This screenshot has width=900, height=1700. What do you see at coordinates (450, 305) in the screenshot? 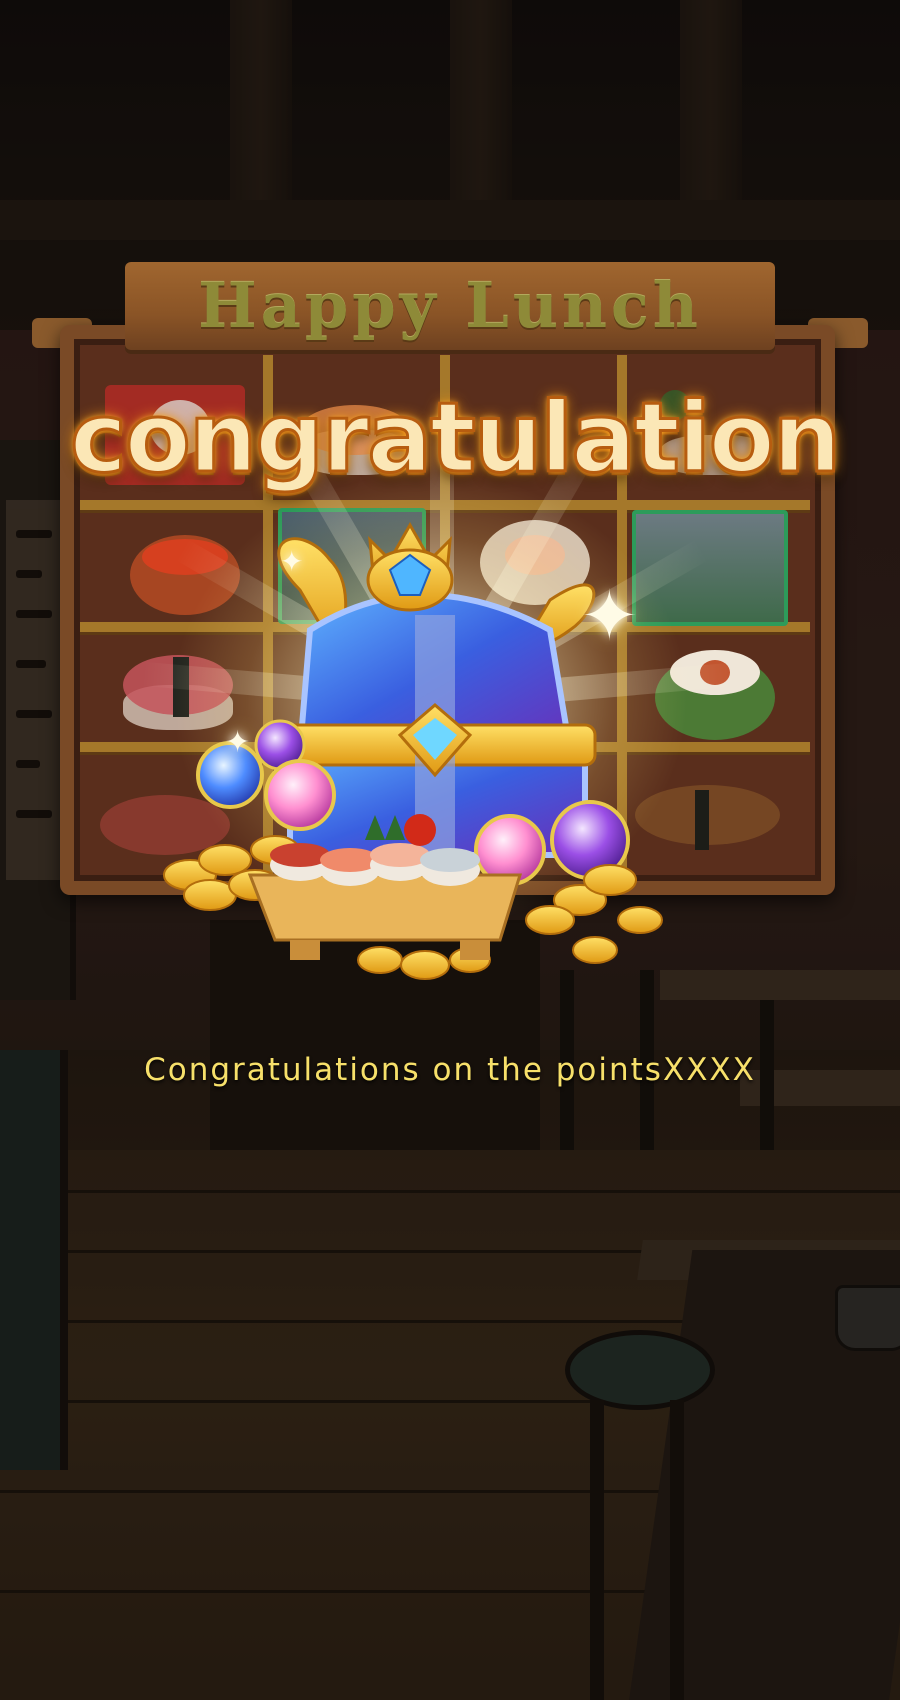
I see `game-title: Happy Lunch` at bounding box center [450, 305].